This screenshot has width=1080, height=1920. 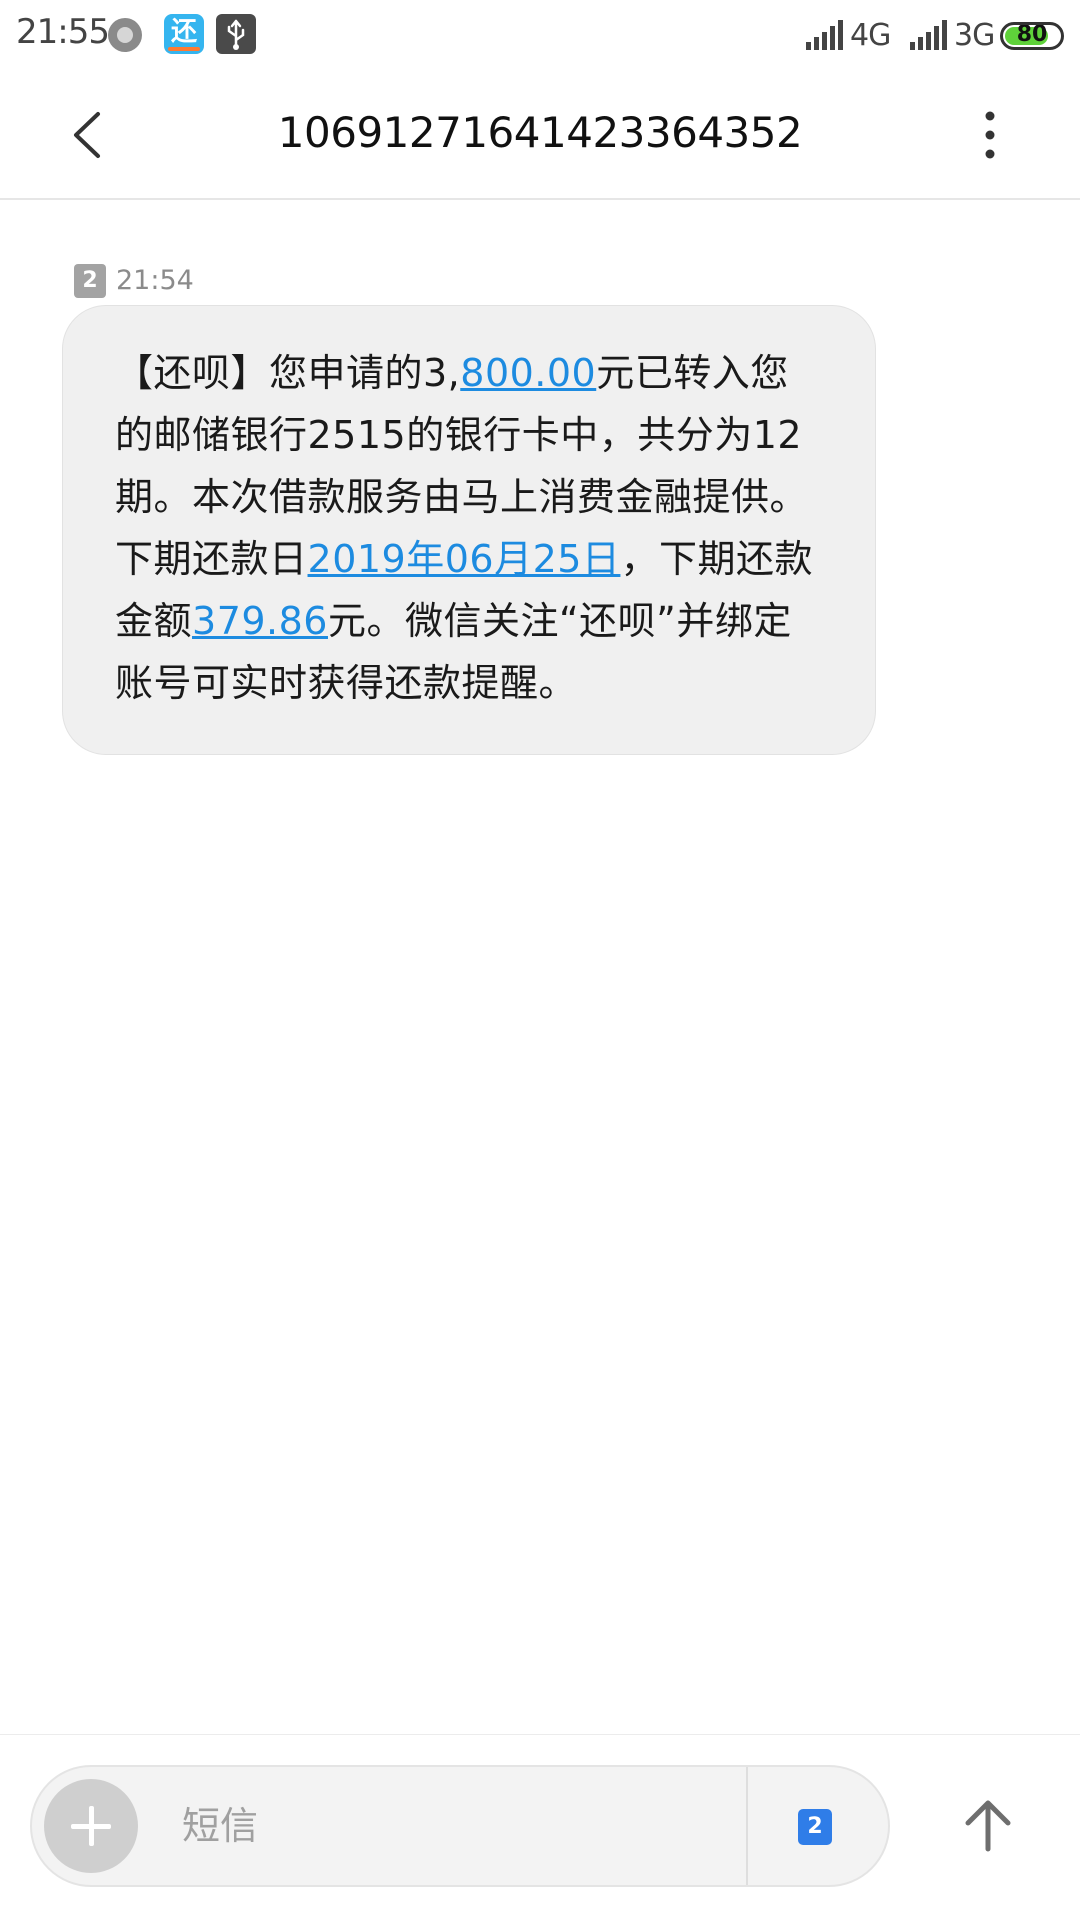 What do you see at coordinates (288, 373) in the screenshot?
I see `message-text: 【还呗】您申请的3,` at bounding box center [288, 373].